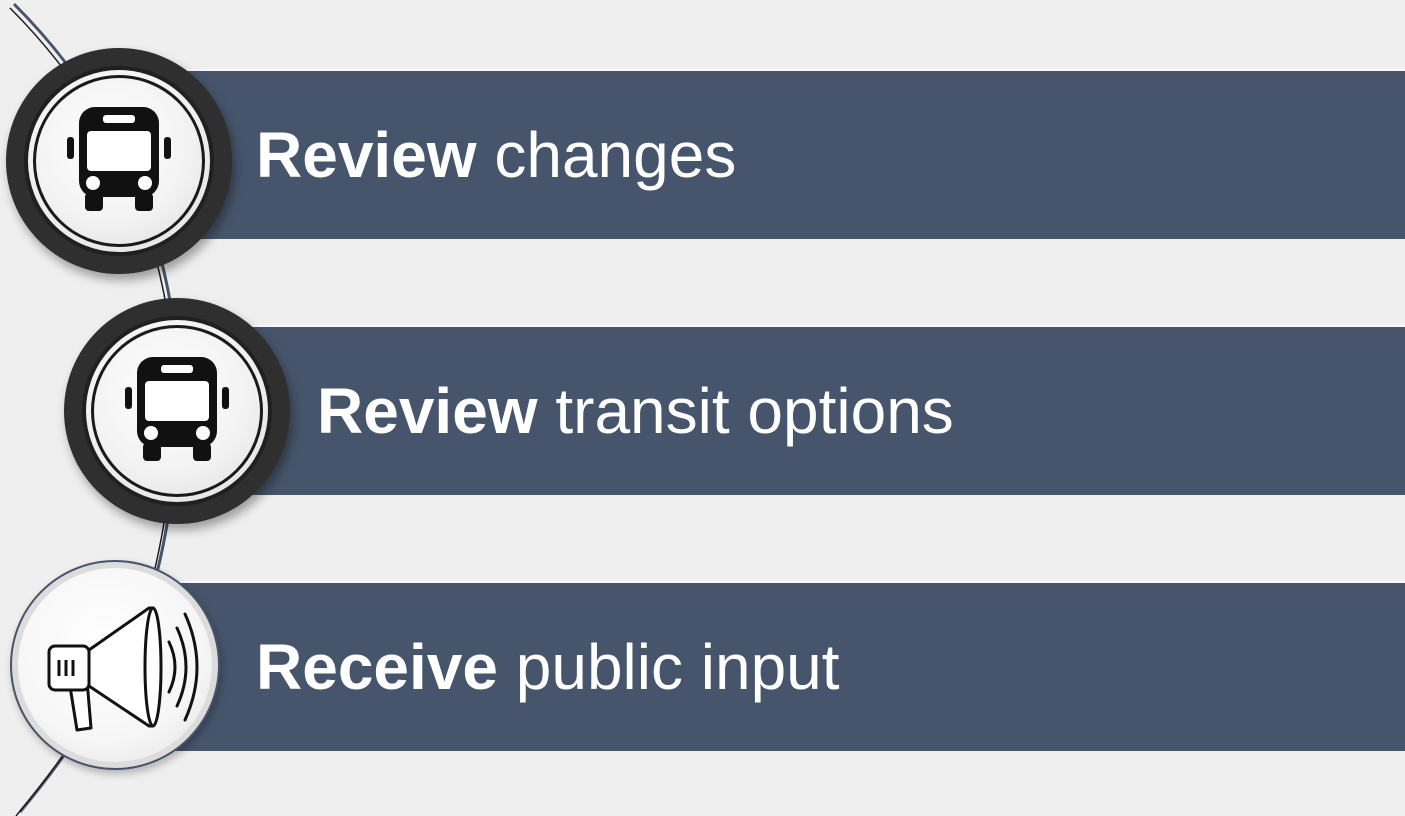  I want to click on step-2-badge, so click(177, 411).